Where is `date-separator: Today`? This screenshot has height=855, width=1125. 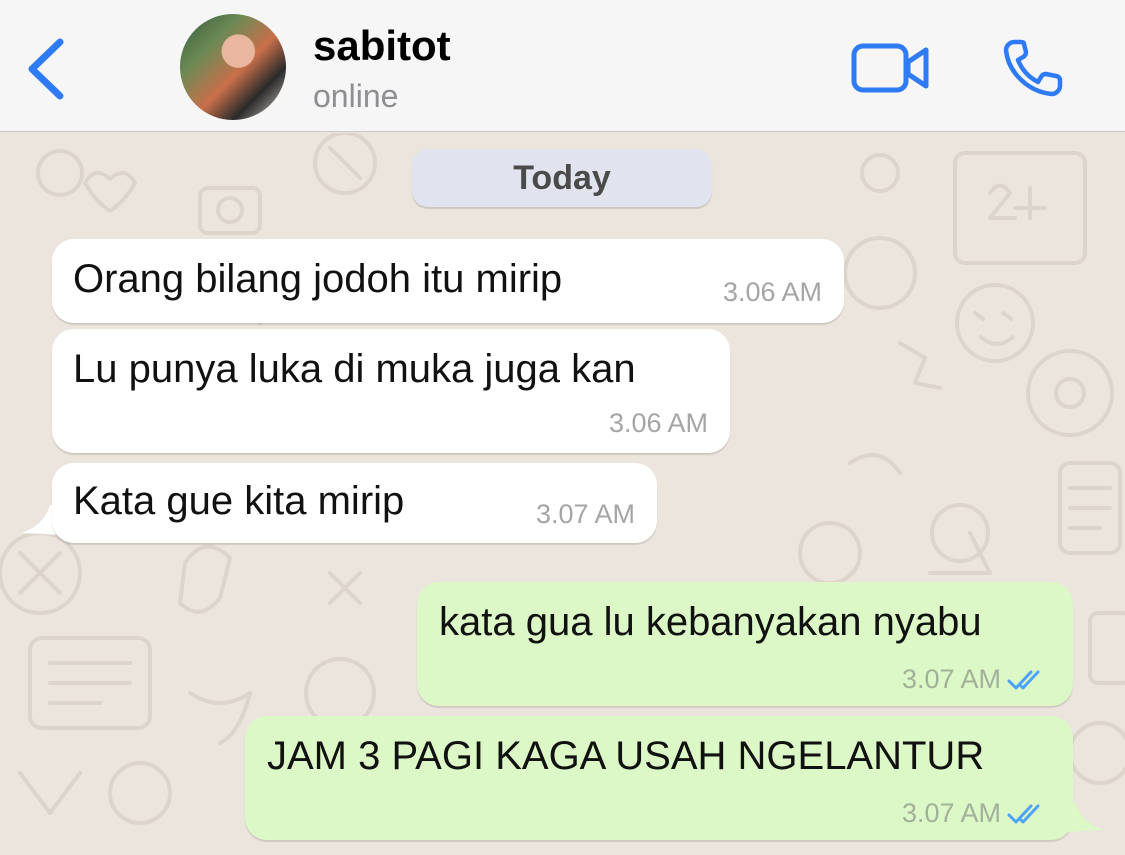 date-separator: Today is located at coordinates (562, 178).